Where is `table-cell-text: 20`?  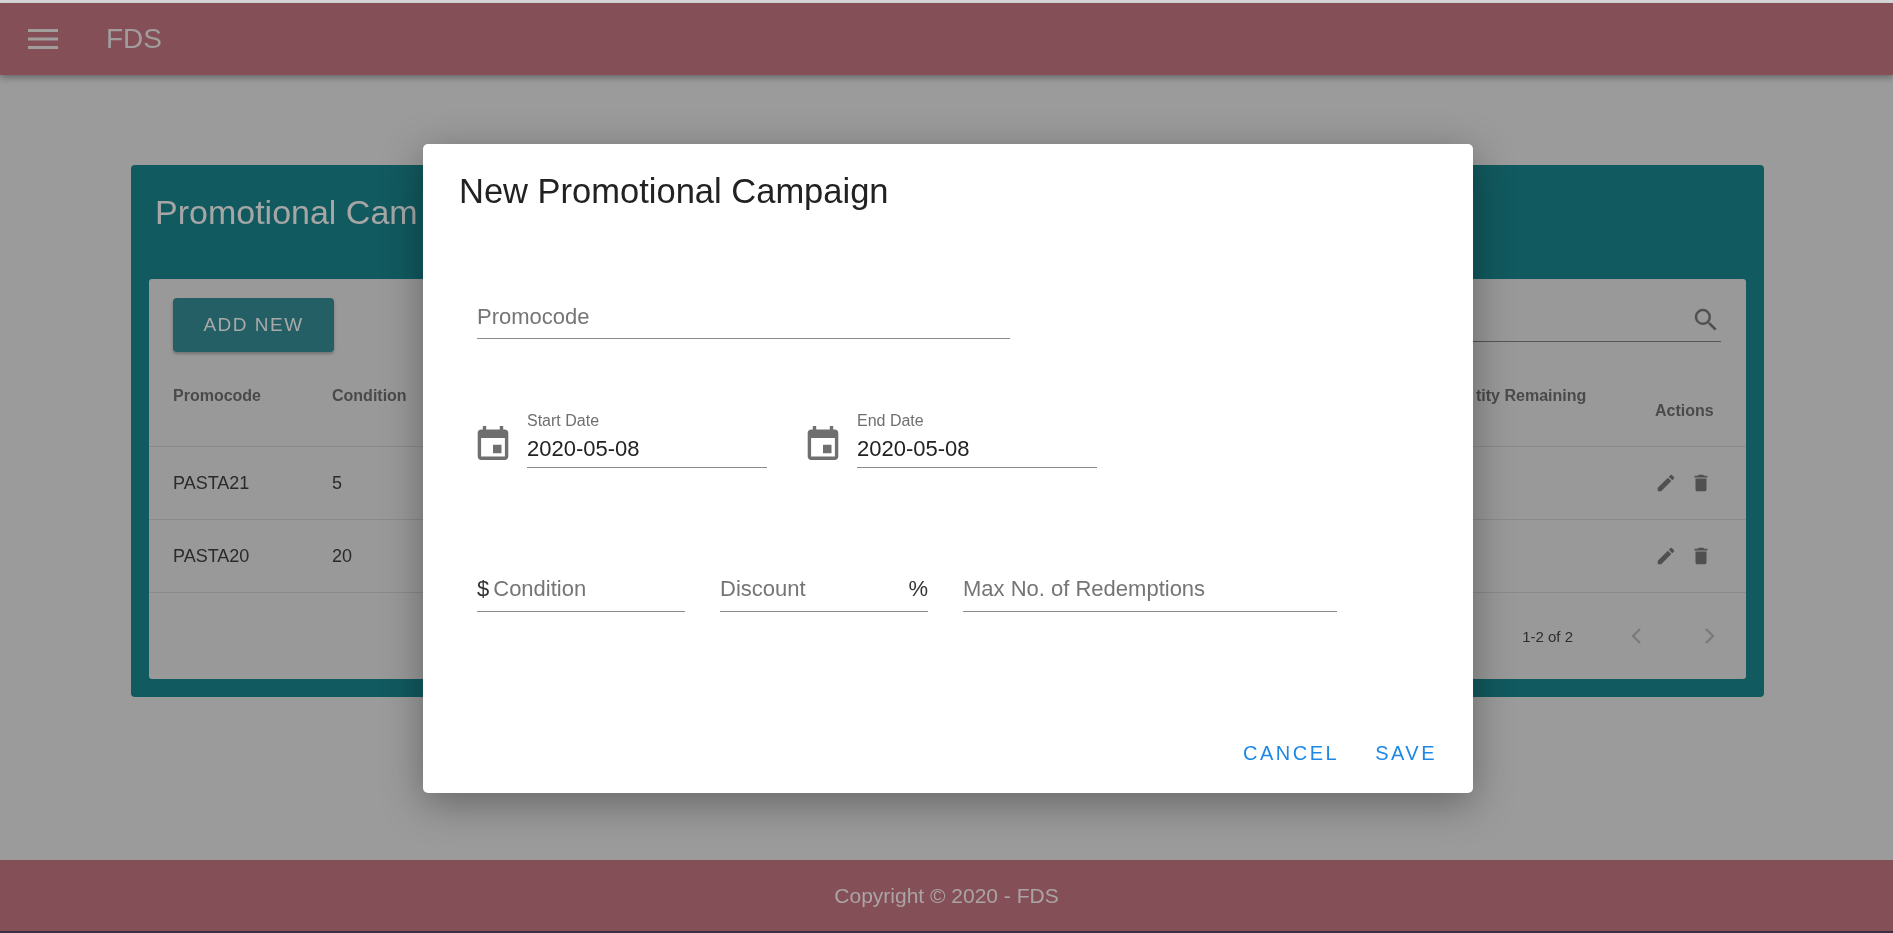
table-cell-text: 20 is located at coordinates (343, 556).